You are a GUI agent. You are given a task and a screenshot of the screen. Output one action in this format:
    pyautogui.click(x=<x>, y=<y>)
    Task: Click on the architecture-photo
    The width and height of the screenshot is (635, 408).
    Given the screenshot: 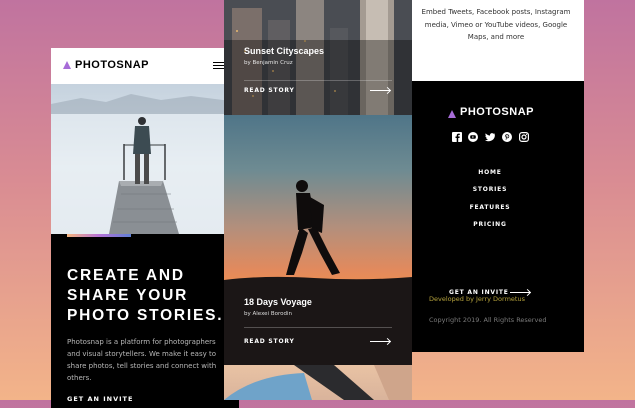 What is the action you would take?
    pyautogui.click(x=318, y=382)
    